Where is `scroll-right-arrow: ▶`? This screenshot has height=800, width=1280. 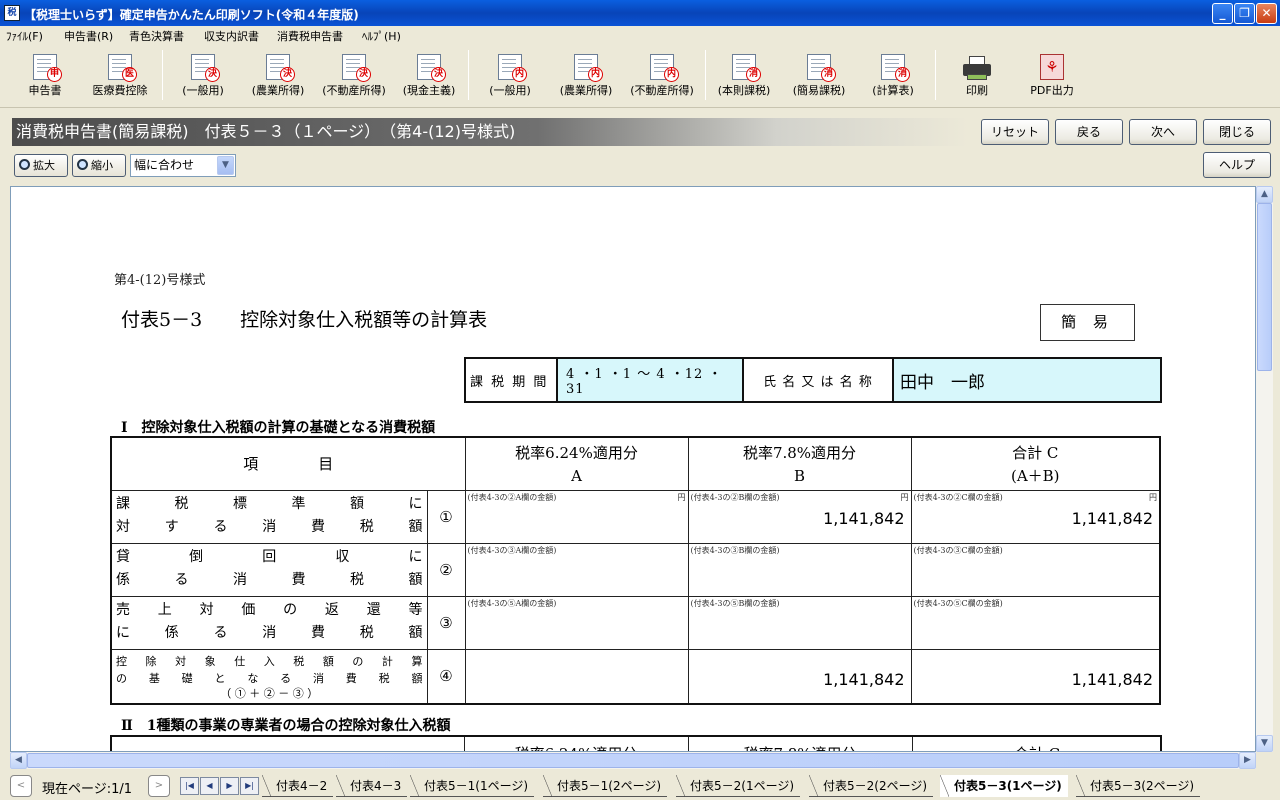 scroll-right-arrow: ▶ is located at coordinates (1247, 760).